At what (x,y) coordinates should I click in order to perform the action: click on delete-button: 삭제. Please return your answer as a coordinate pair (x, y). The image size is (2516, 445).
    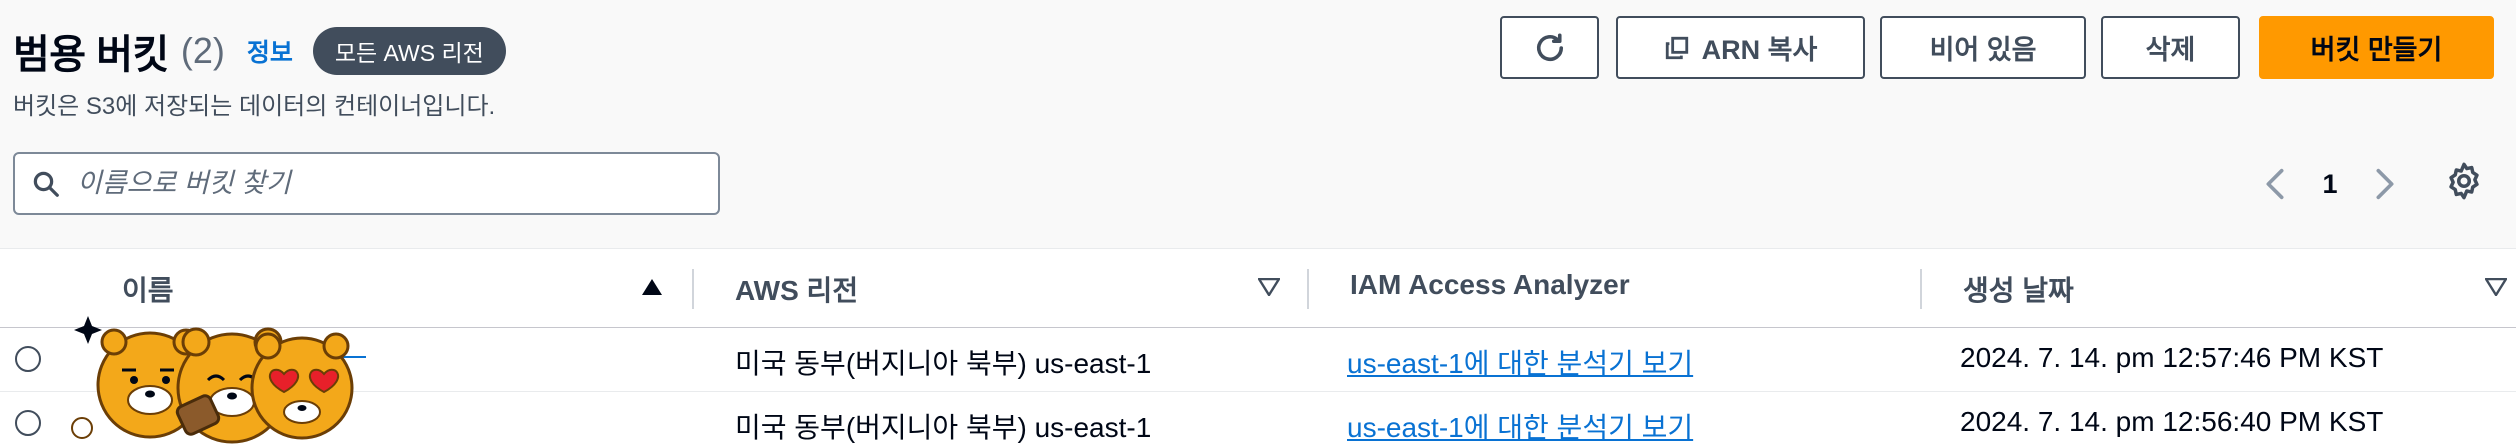
    Looking at the image, I should click on (2170, 47).